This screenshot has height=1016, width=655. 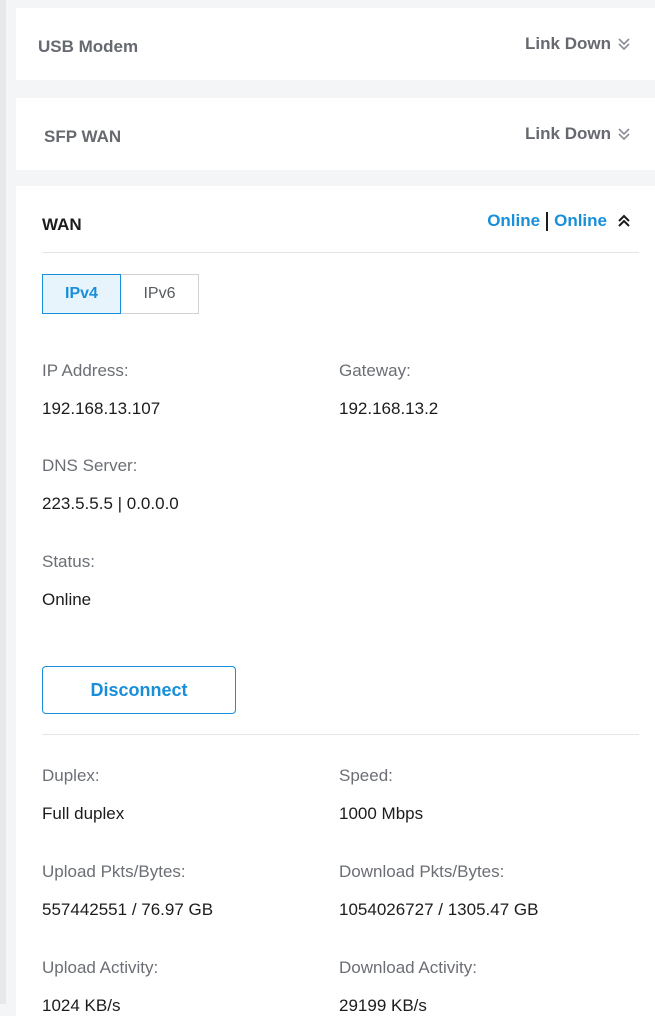 What do you see at coordinates (514, 220) in the screenshot?
I see `wan-status-ipv4: Online` at bounding box center [514, 220].